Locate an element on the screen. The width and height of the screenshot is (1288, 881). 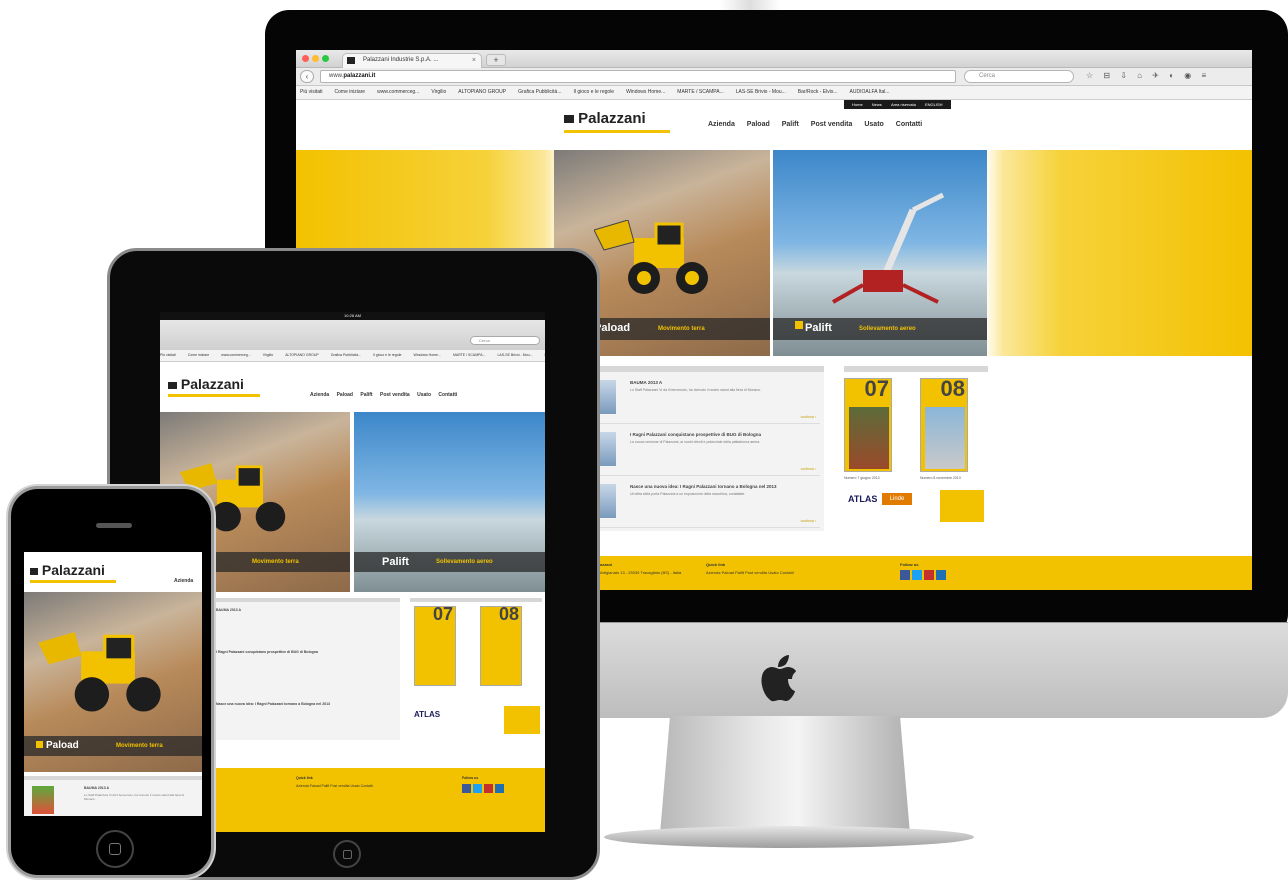
imac-bookmark-item: Più visitati is located at coordinates (311, 92).